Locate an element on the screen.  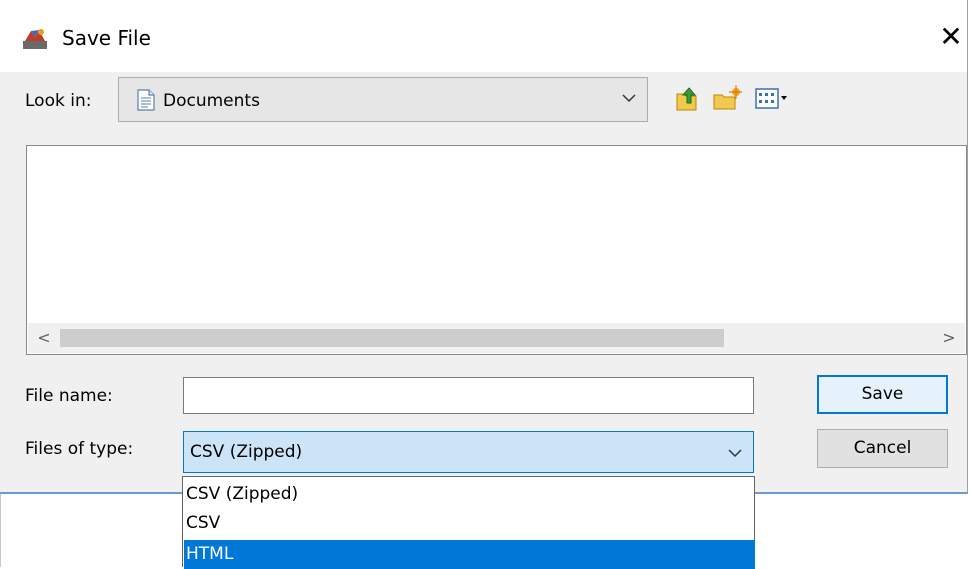
file-type-value: CSV (Zipped) is located at coordinates (246, 452).